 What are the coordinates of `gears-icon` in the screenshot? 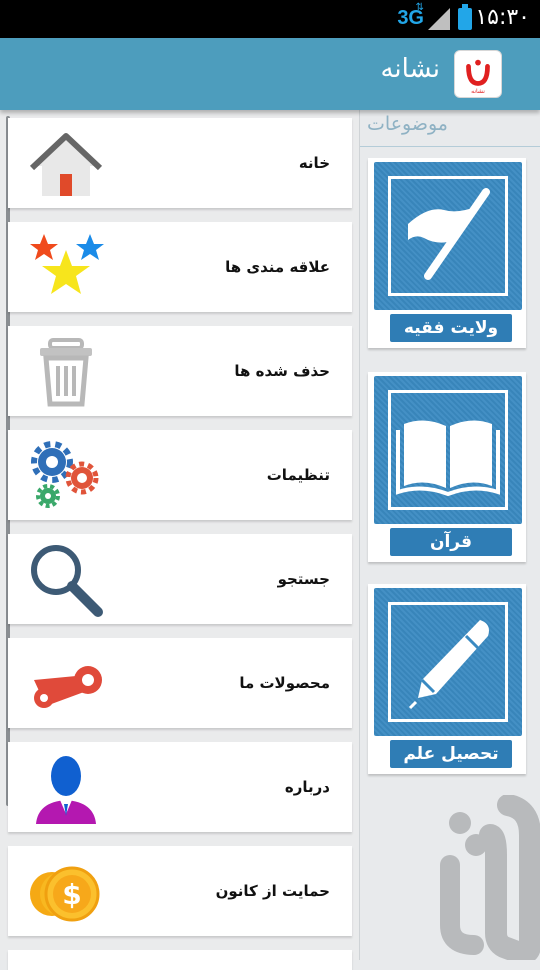 It's located at (66, 476).